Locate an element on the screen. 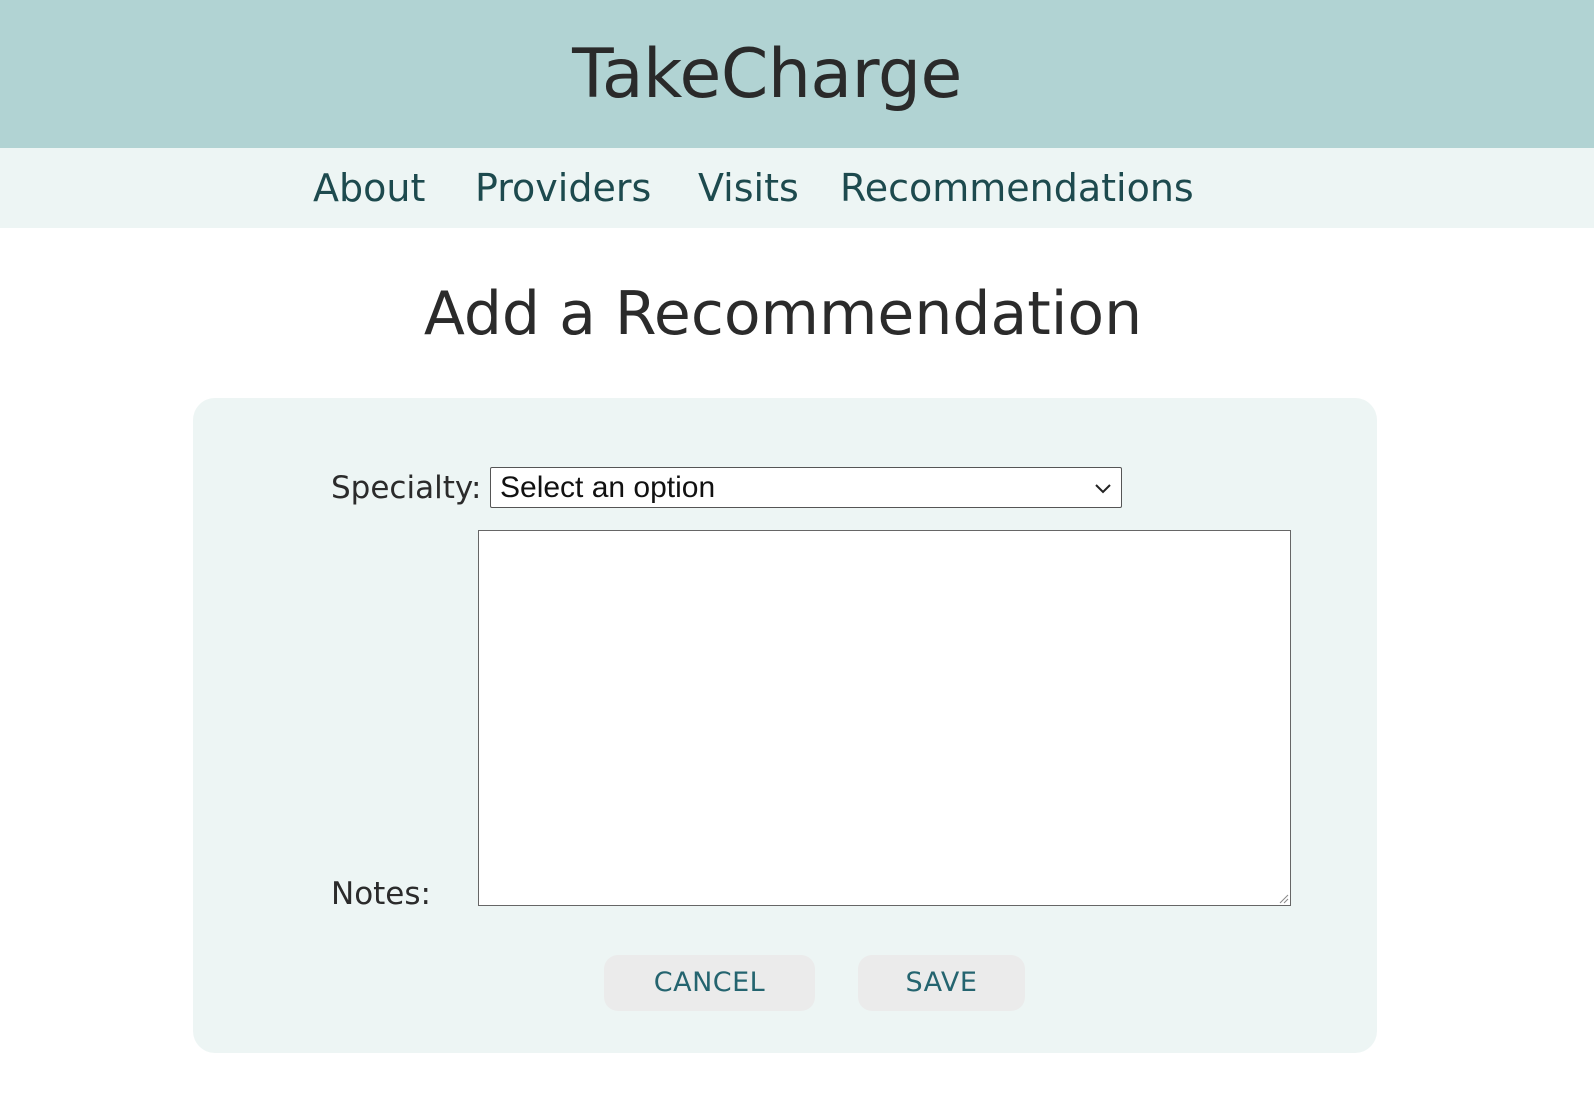  nav-item-providers: Providers is located at coordinates (563, 188).